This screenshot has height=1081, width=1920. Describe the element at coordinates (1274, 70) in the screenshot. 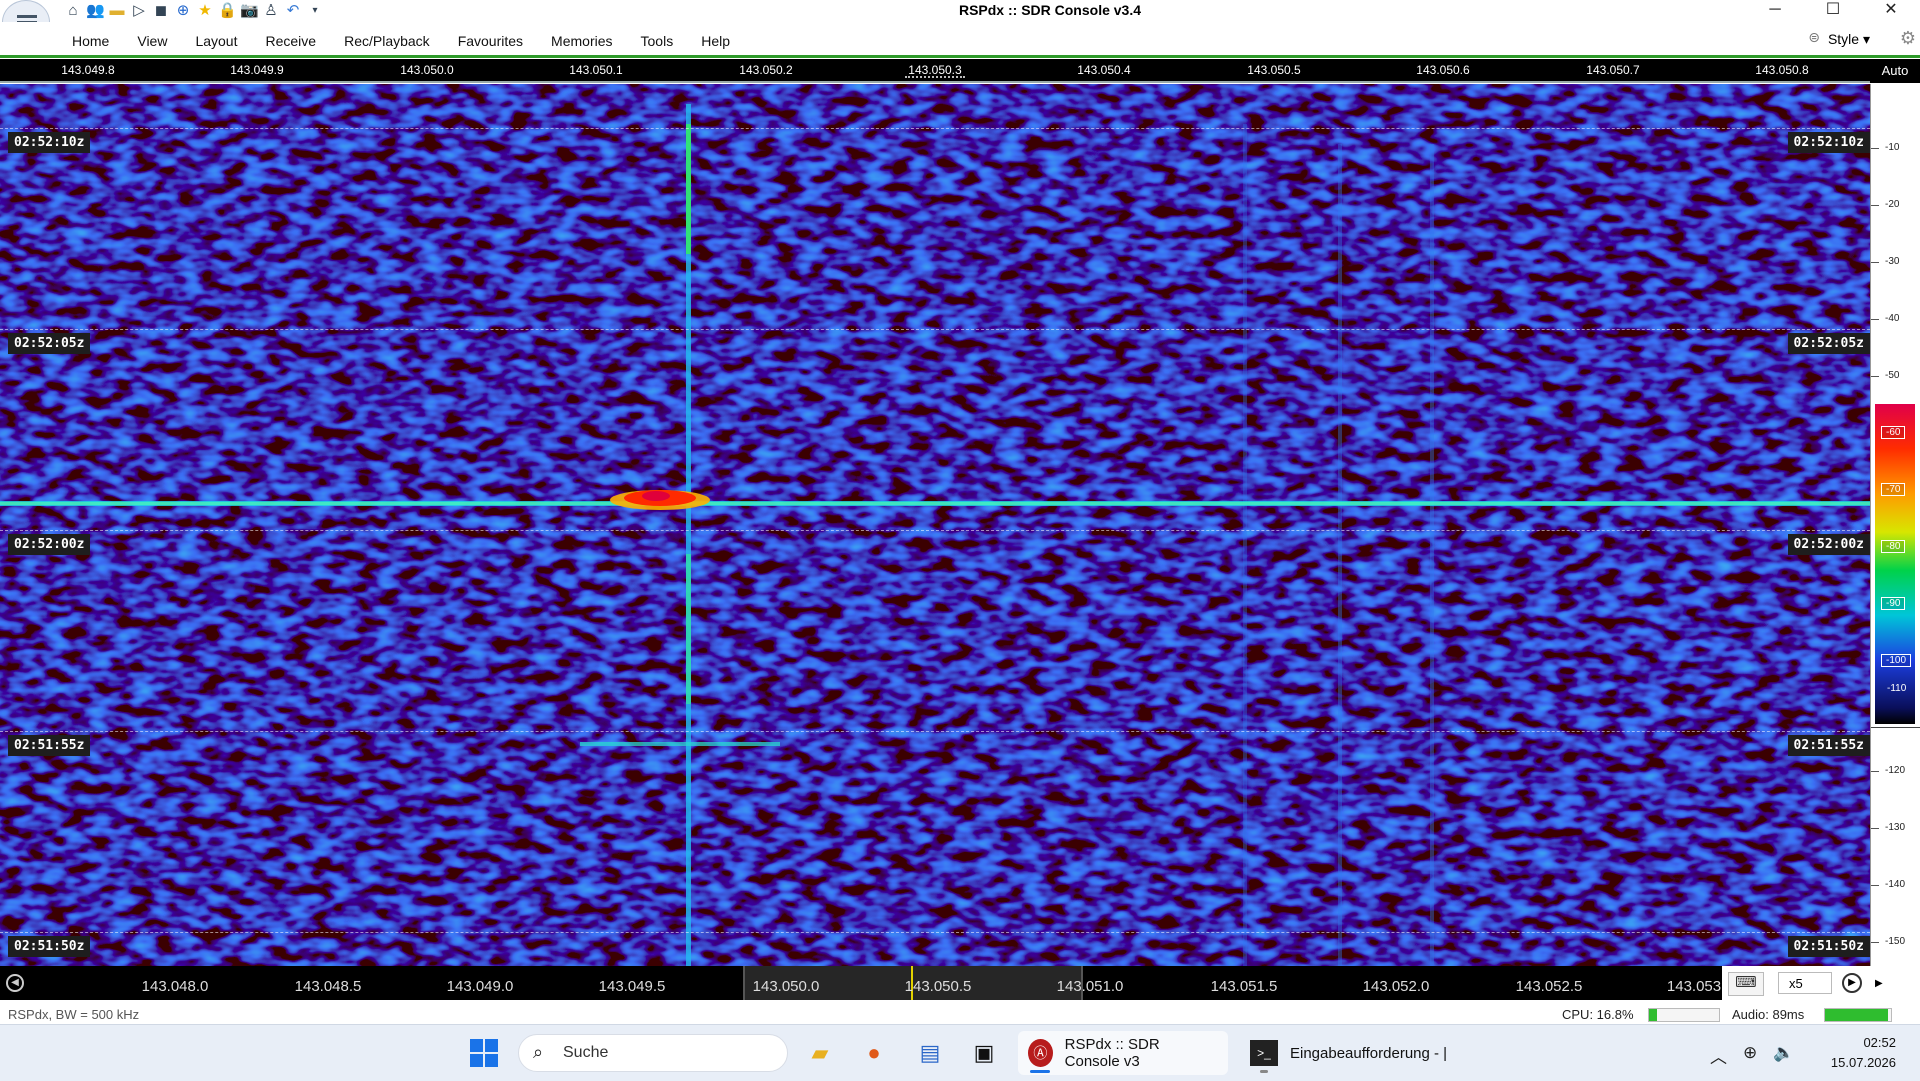

I see `top-scale-tick: 143.050.5` at that location.